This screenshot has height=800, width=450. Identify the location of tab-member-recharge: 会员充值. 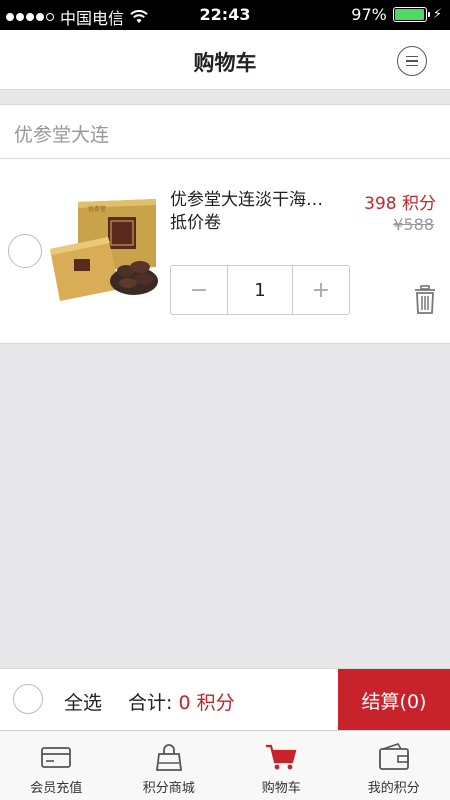
(56, 765).